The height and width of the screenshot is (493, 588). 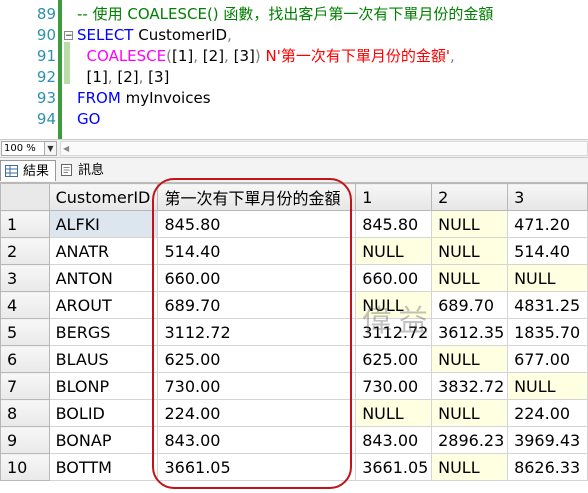 I want to click on cell-month-3: 4831.25, so click(x=547, y=305).